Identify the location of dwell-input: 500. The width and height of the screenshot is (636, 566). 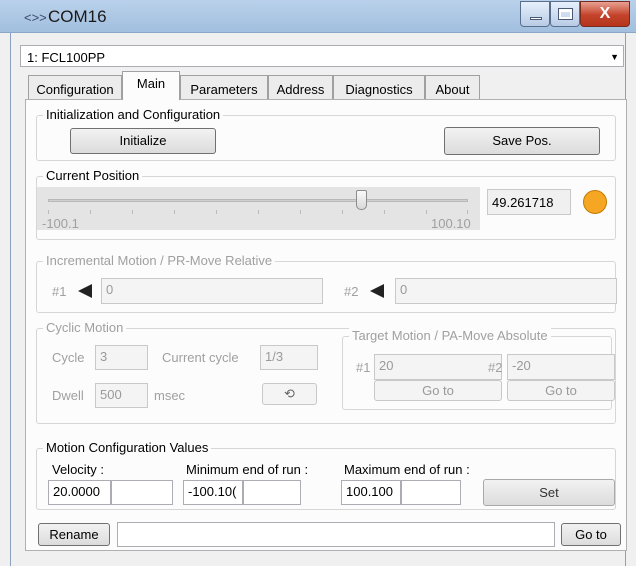
(121, 395).